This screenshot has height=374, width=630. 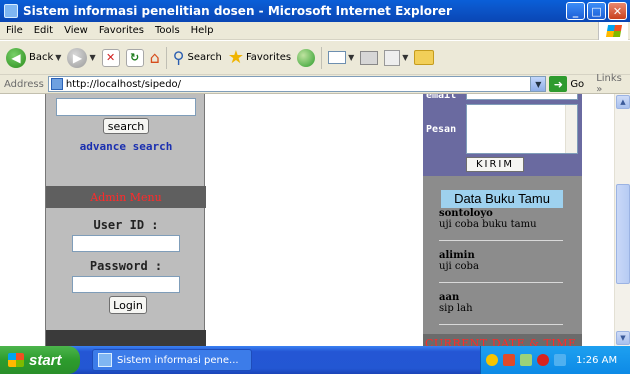 I want to click on scroll-thumb, so click(x=623, y=234).